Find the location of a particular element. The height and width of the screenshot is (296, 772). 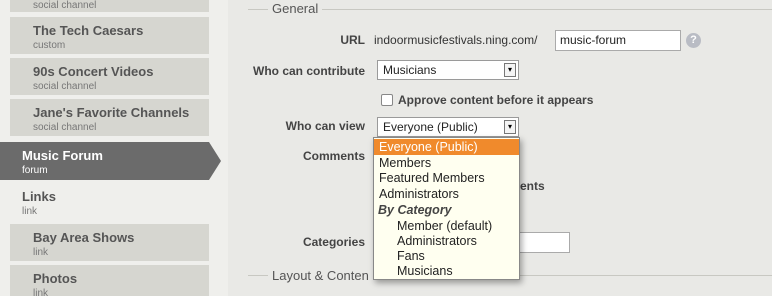

sidebar-item-bay-area-shows: Bay Area Shows link is located at coordinates (109, 243).